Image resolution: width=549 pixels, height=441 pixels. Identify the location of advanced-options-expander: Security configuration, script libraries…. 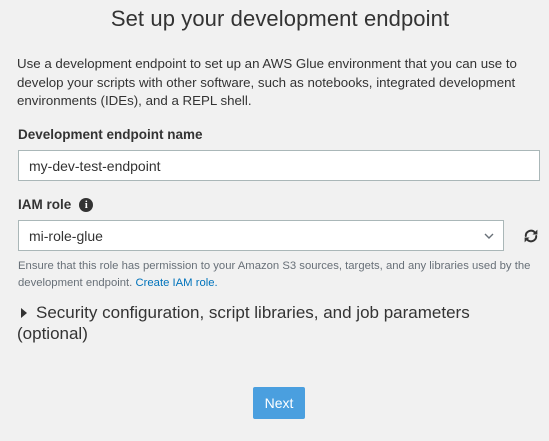
(279, 323).